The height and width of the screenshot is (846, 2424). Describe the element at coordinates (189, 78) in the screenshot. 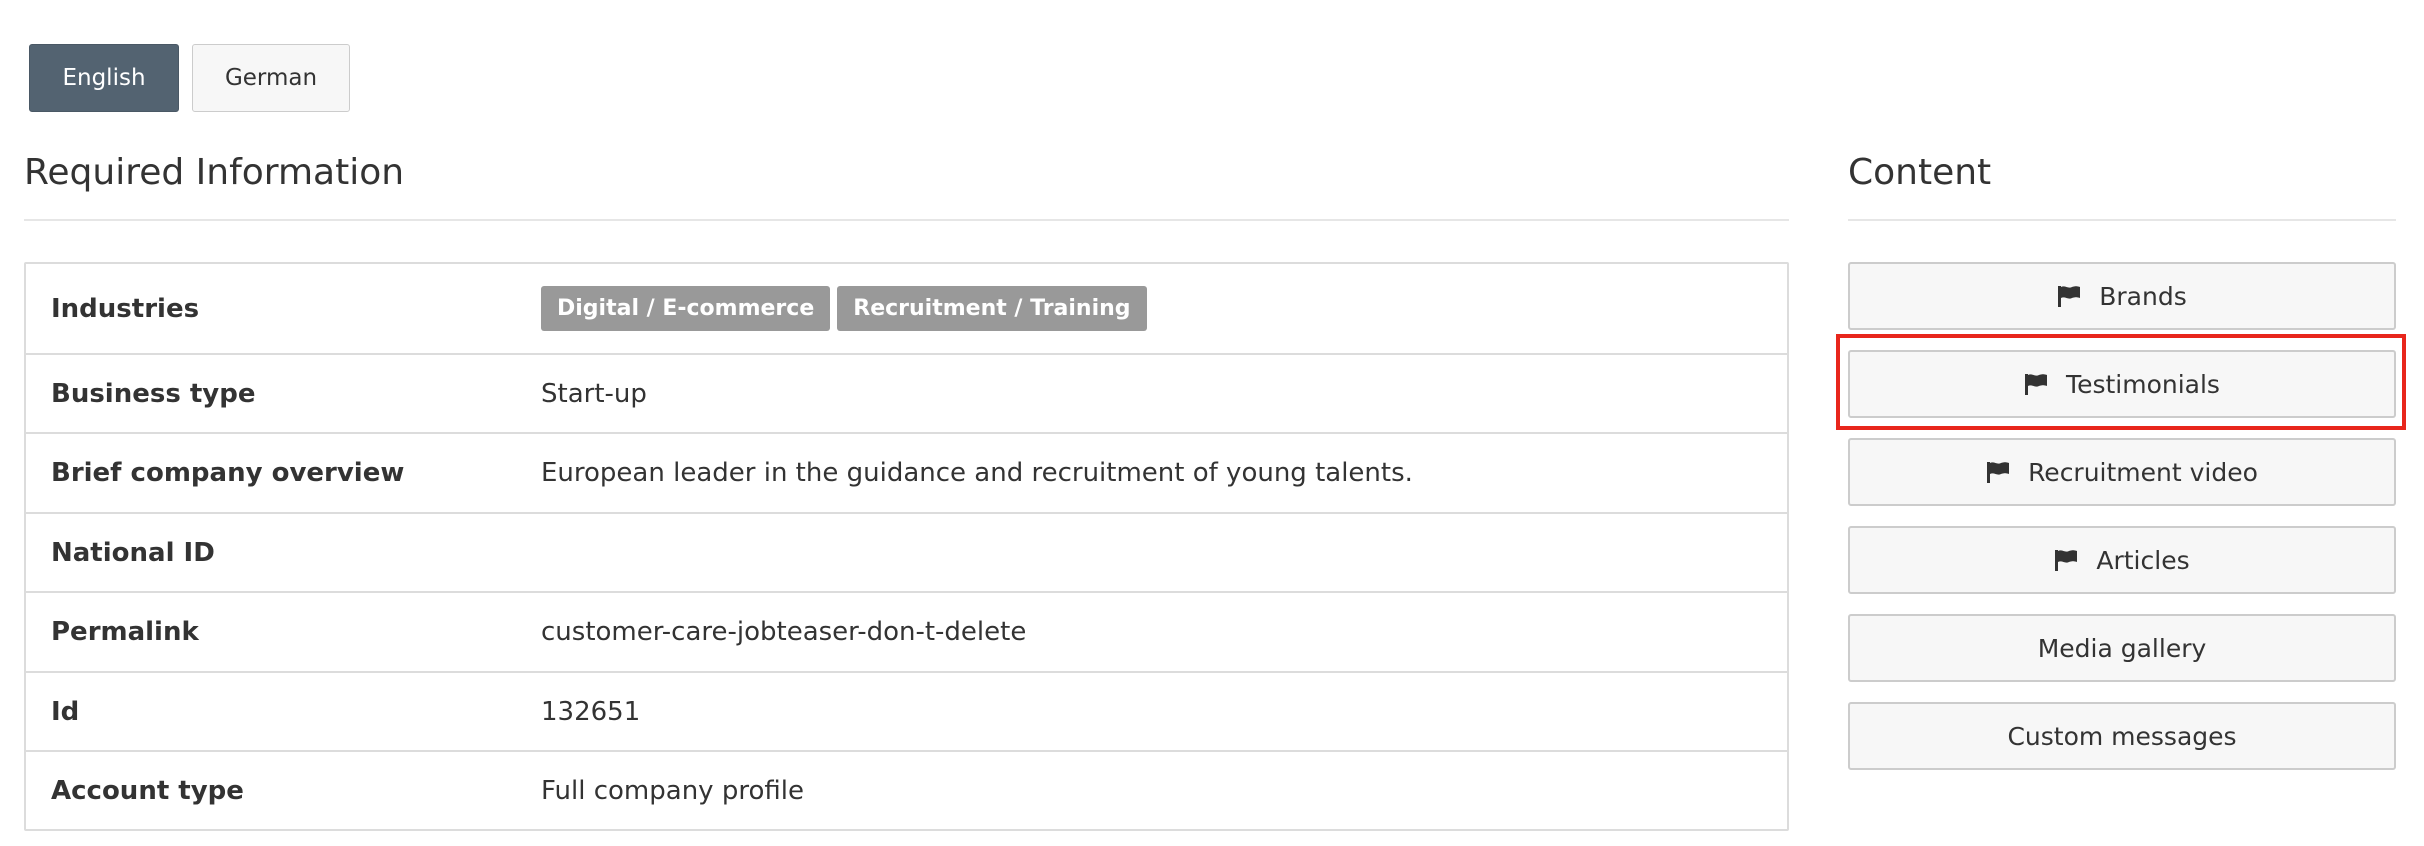

I see `language-tabs: English German` at that location.